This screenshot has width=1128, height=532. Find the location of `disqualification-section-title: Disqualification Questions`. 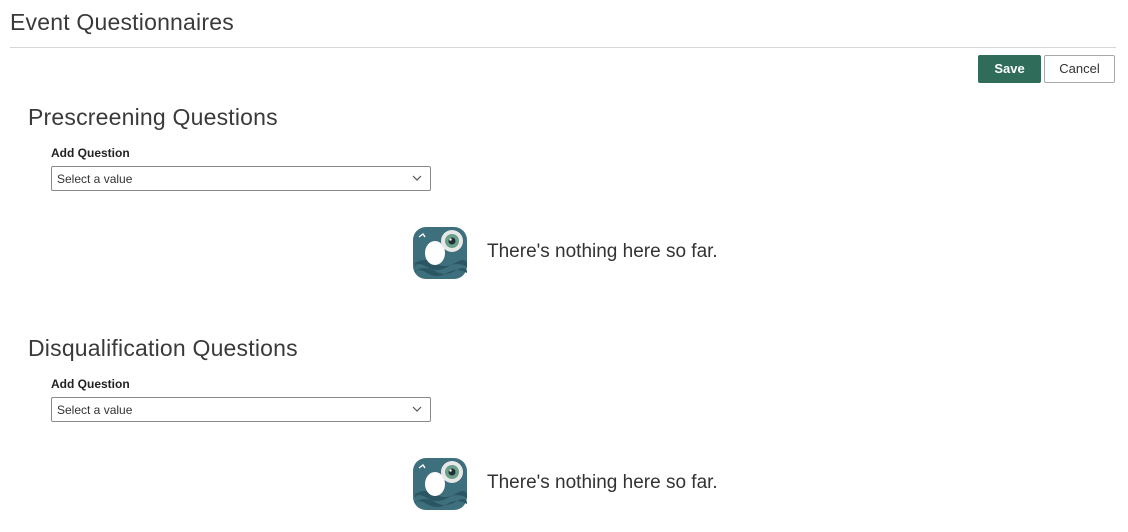

disqualification-section-title: Disqualification Questions is located at coordinates (163, 348).